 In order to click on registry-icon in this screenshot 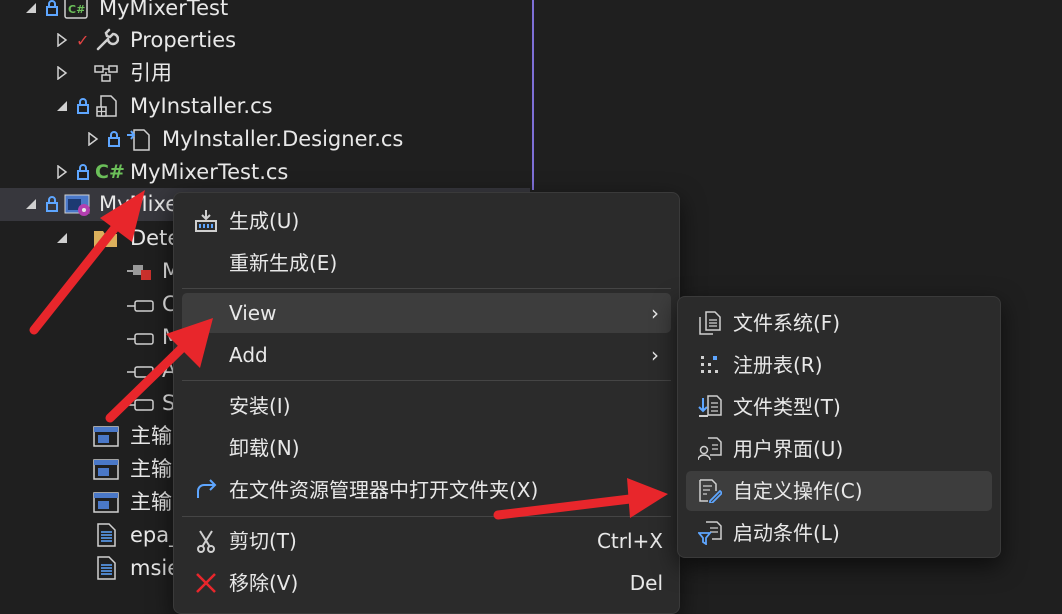, I will do `click(709, 364)`.